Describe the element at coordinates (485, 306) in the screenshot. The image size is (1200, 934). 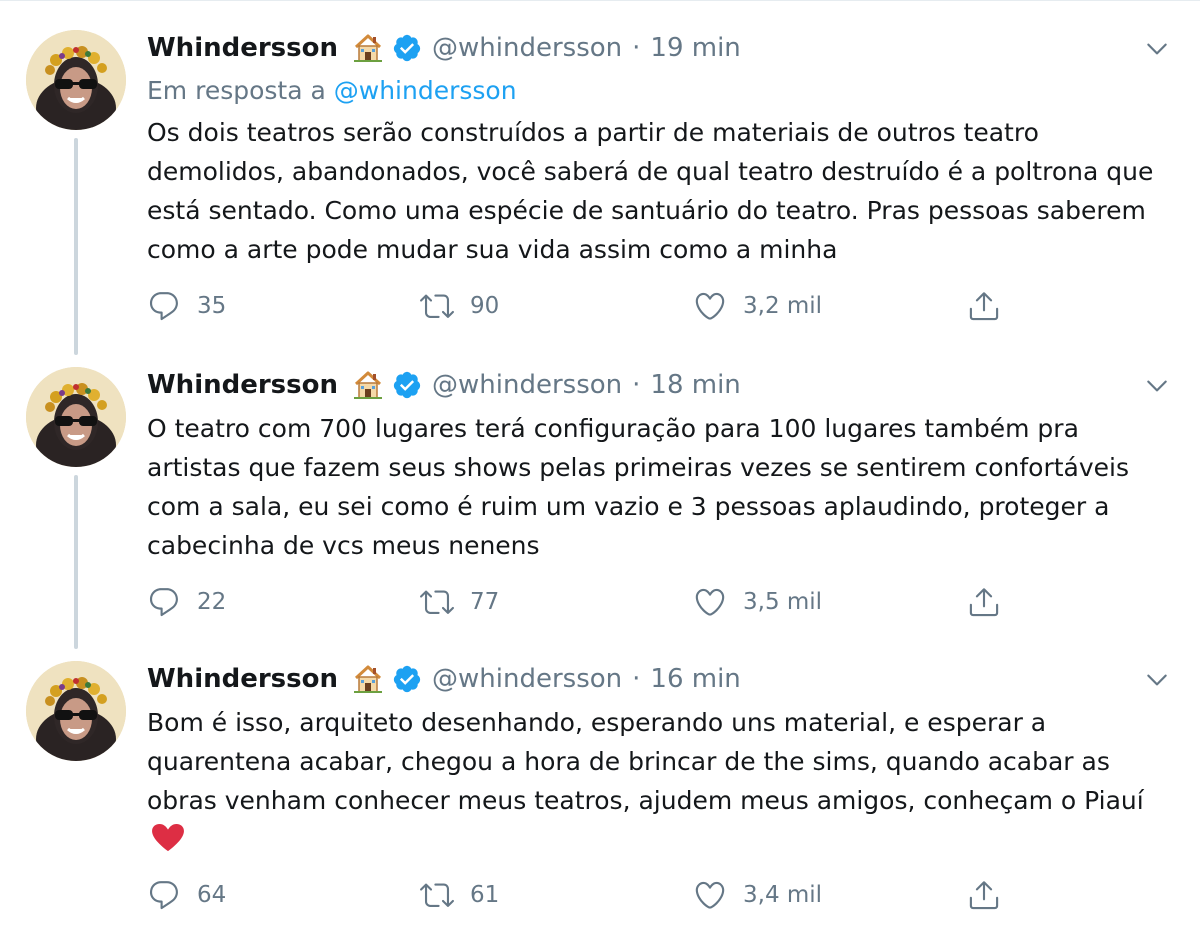
I see `retweet-count: 90` at that location.